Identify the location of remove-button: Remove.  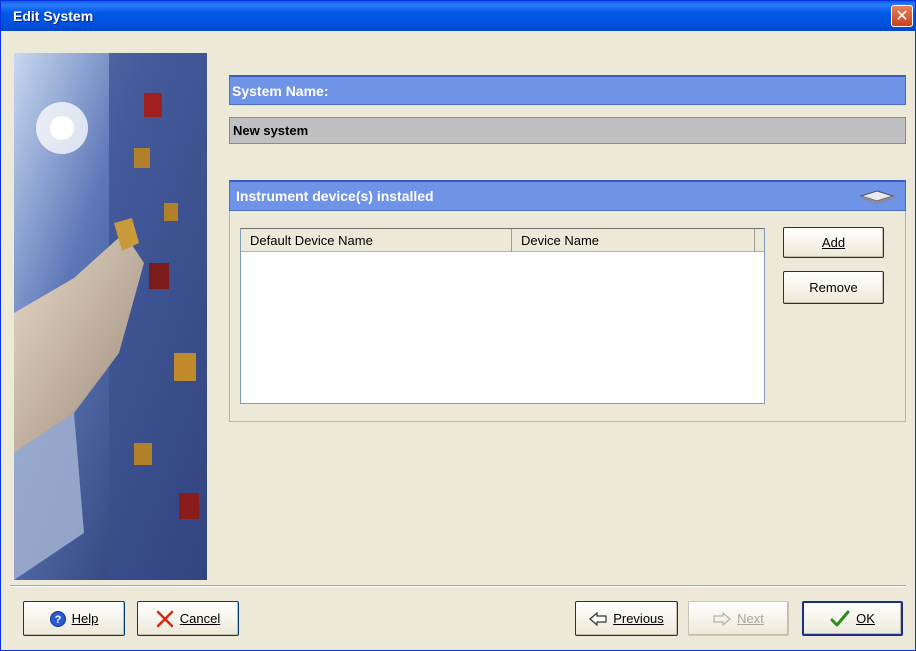
(833, 287).